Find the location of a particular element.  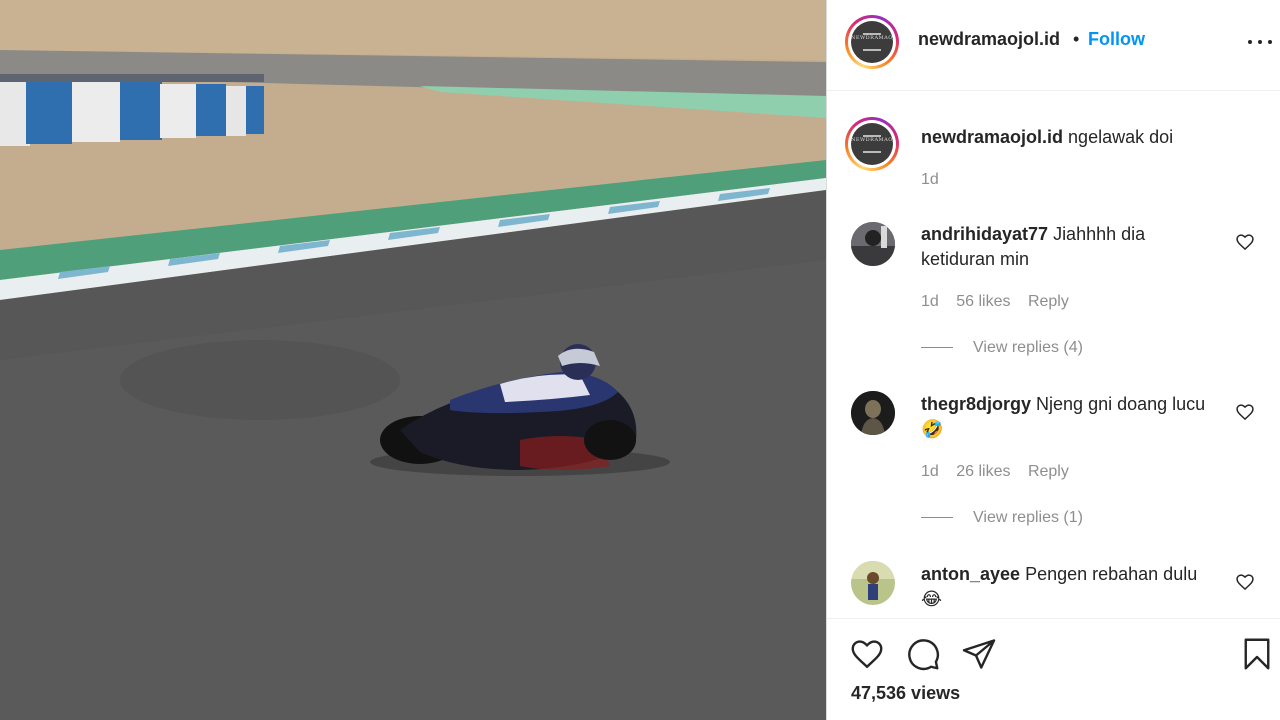

comment-text-block: andrihidayat77 Jiahhhh dia ketiduran min is located at coordinates (1071, 247).